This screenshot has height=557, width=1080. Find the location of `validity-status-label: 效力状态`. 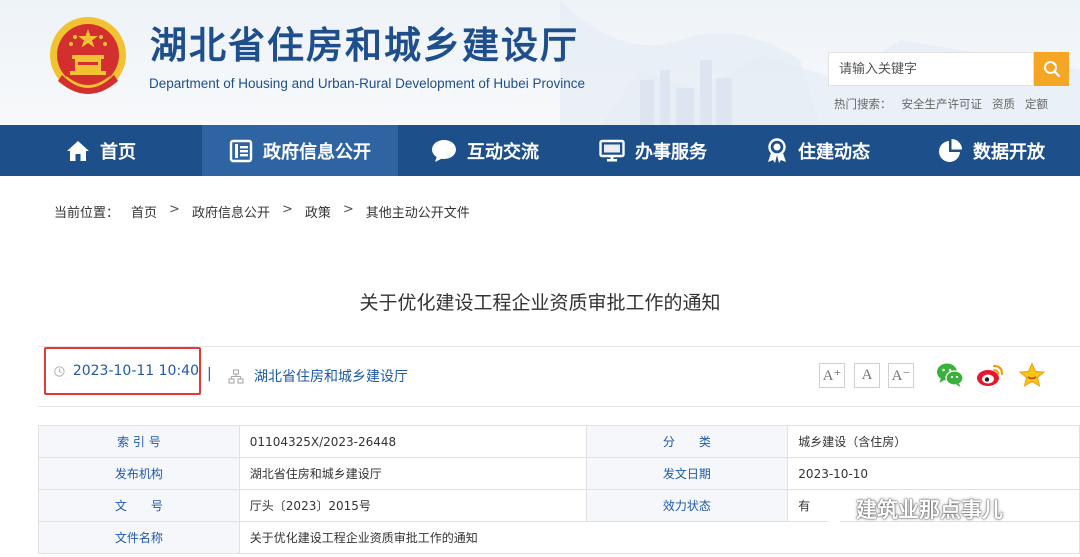

validity-status-label: 效力状态 is located at coordinates (687, 505).